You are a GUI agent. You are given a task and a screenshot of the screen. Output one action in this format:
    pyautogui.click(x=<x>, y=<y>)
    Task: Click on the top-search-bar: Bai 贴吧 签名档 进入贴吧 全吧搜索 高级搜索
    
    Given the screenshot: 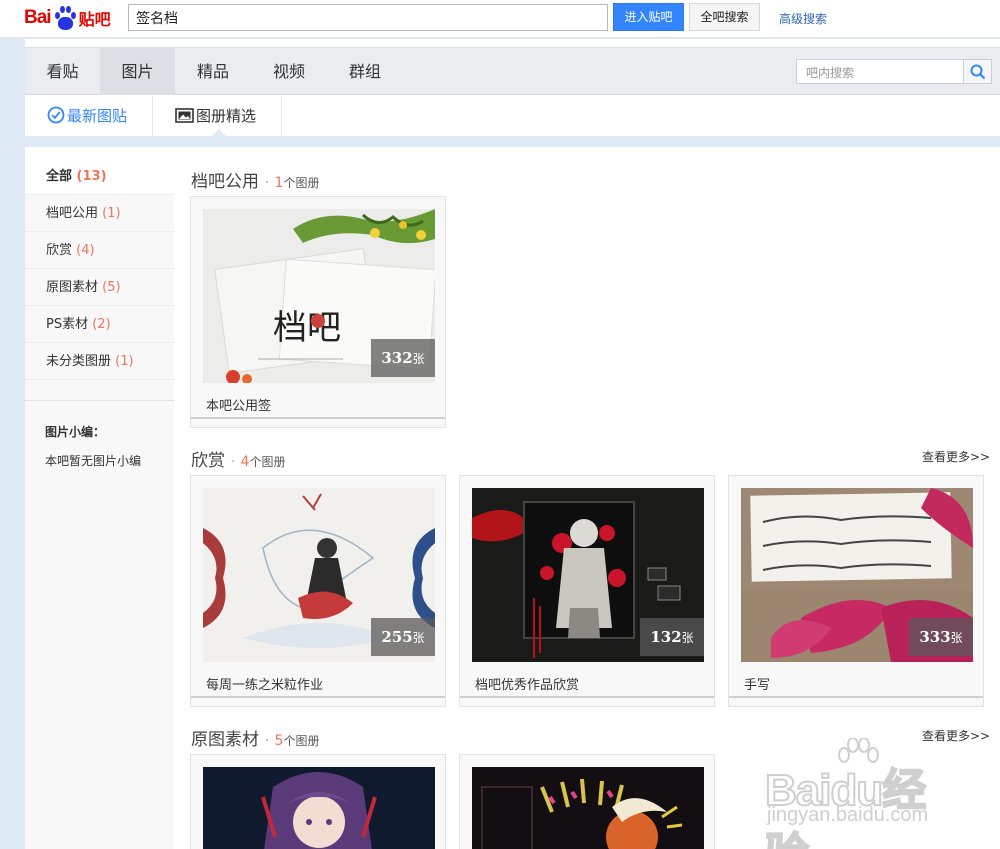 What is the action you would take?
    pyautogui.click(x=500, y=19)
    